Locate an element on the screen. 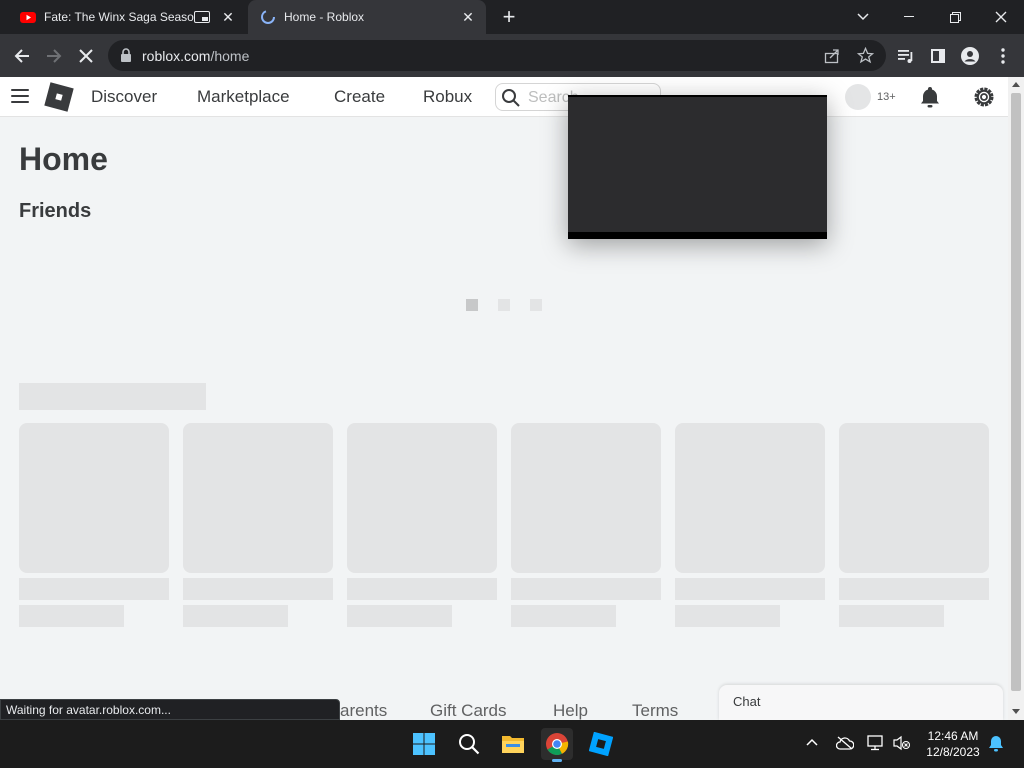  video-frame-placeholder is located at coordinates (697, 164).